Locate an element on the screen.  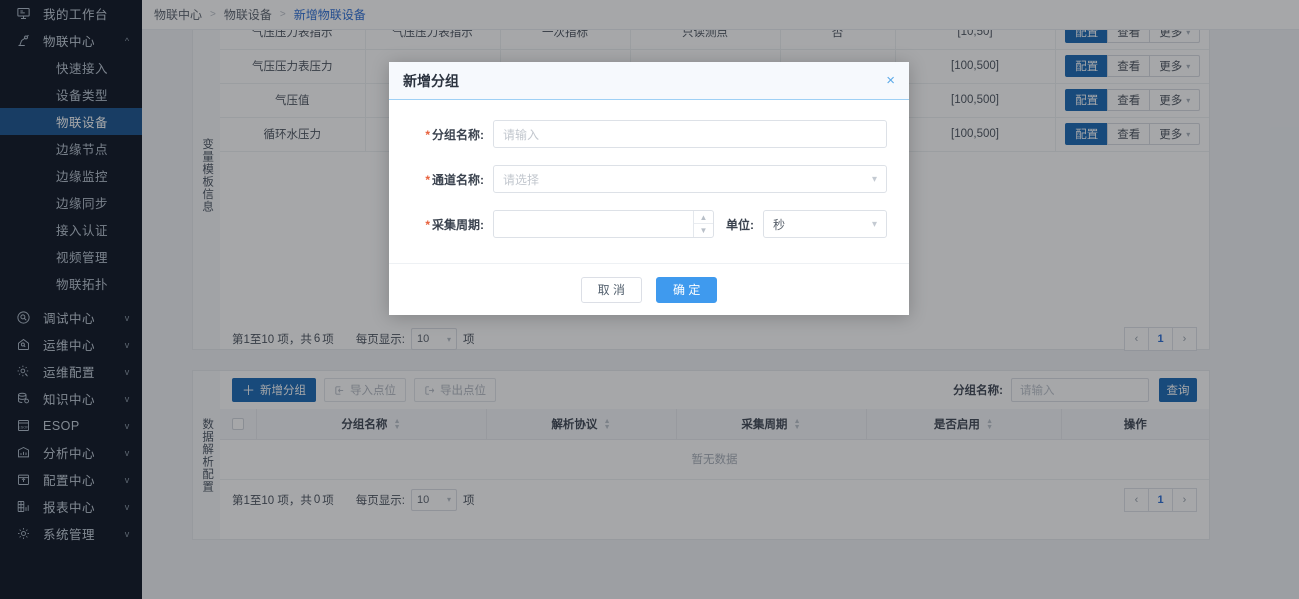
form-row-channel-name: * 通道名称: 请选择 ▾ is located at coordinates (649, 179).